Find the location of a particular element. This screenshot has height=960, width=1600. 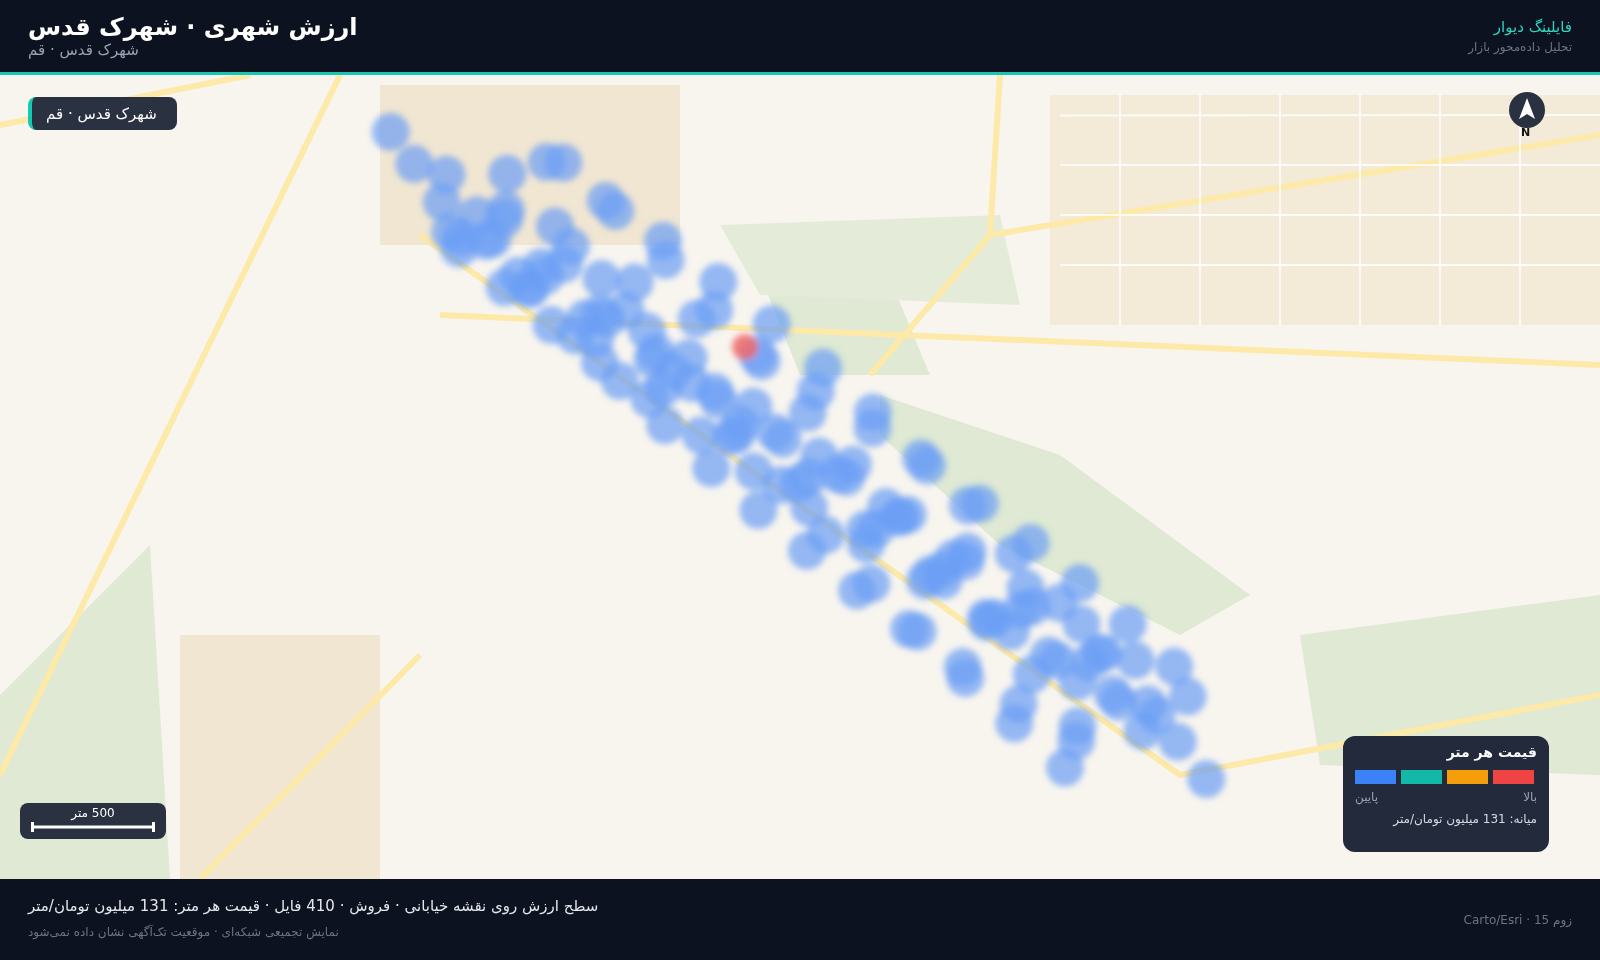

legend-high-label: بالا is located at coordinates (1530, 797).